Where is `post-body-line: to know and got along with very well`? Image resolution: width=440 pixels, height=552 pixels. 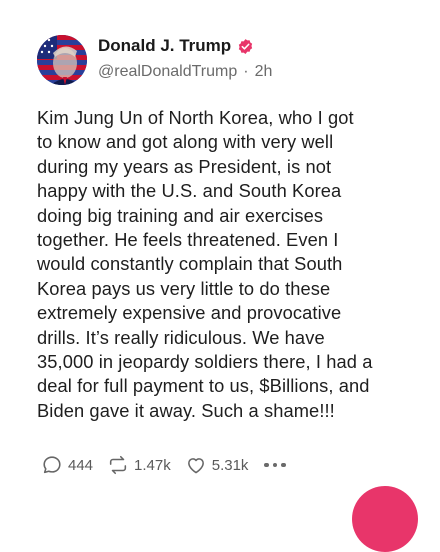 post-body-line: to know and got along with very well is located at coordinates (185, 142).